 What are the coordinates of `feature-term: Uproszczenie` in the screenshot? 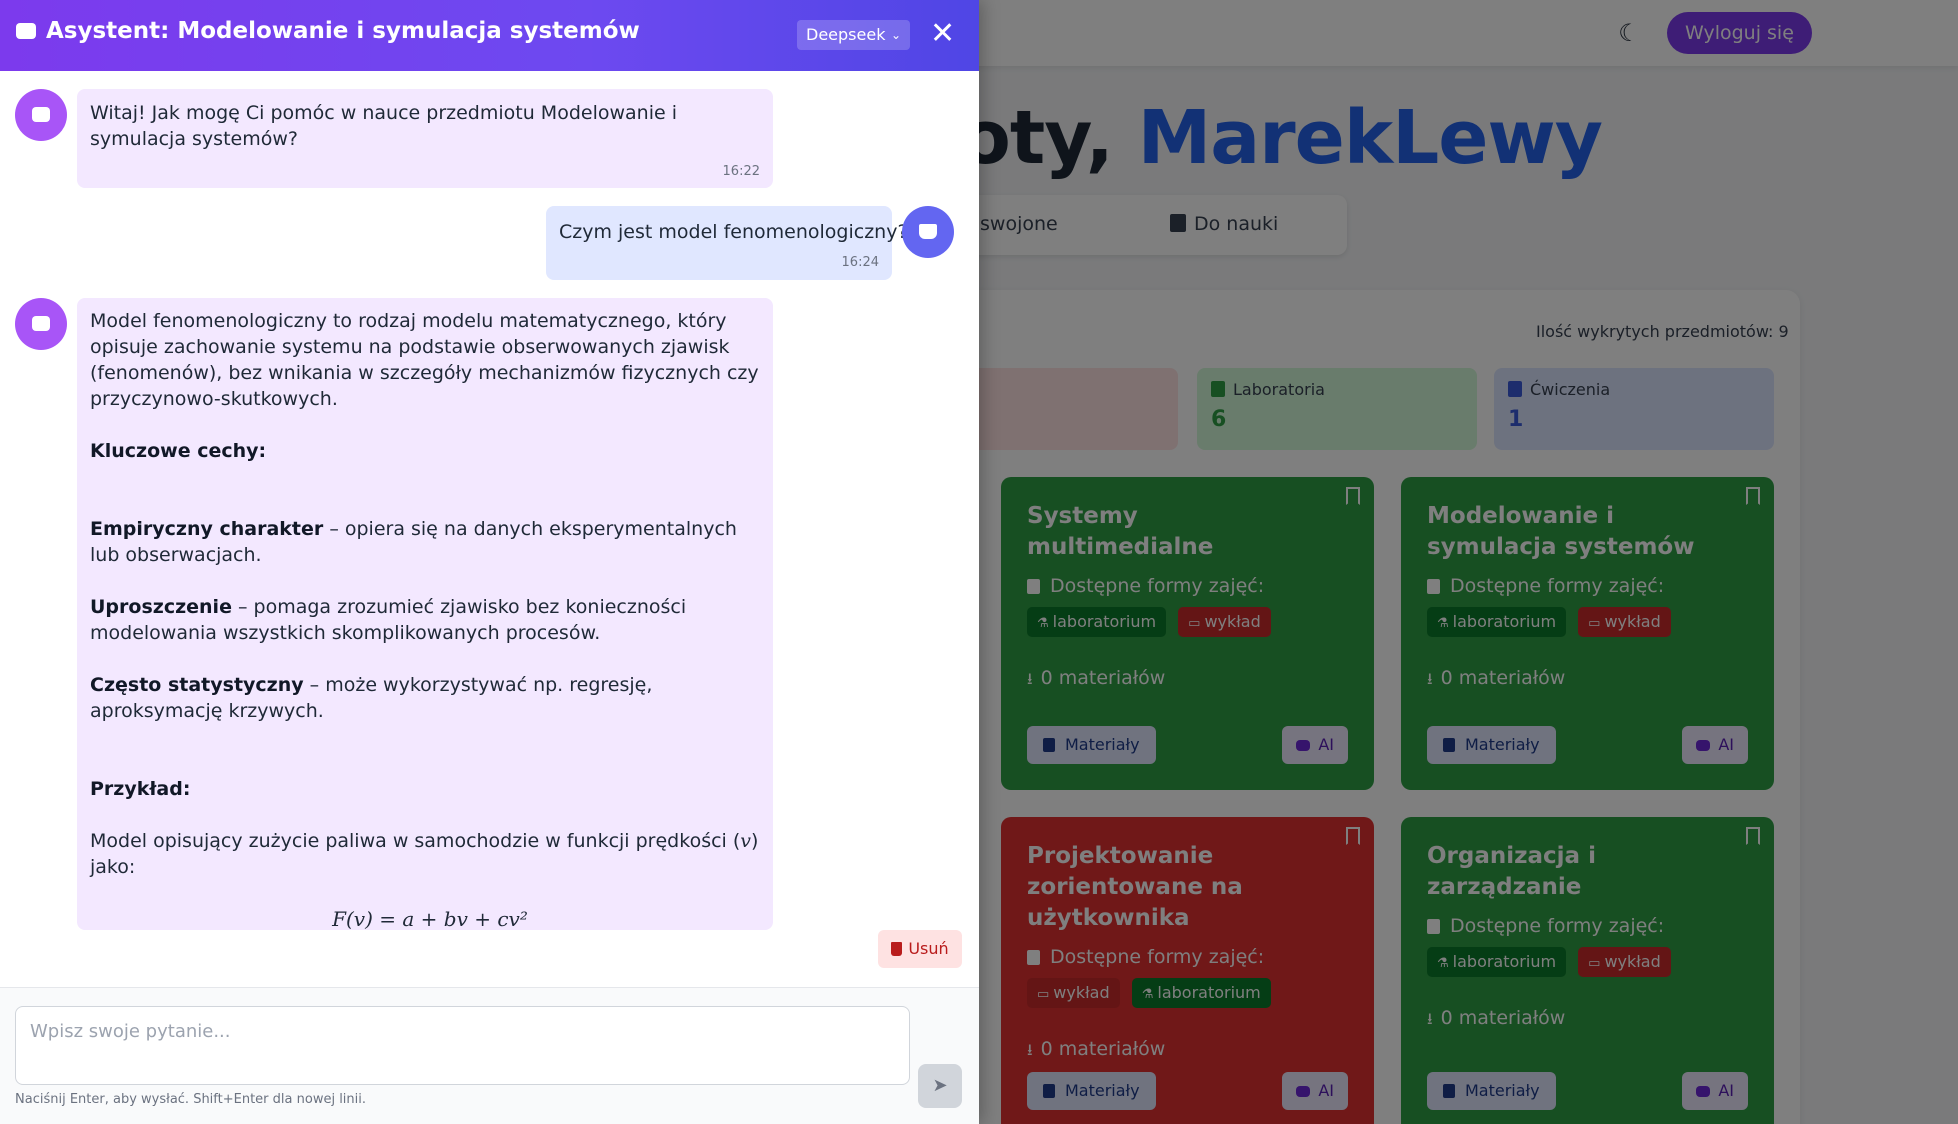 It's located at (161, 607).